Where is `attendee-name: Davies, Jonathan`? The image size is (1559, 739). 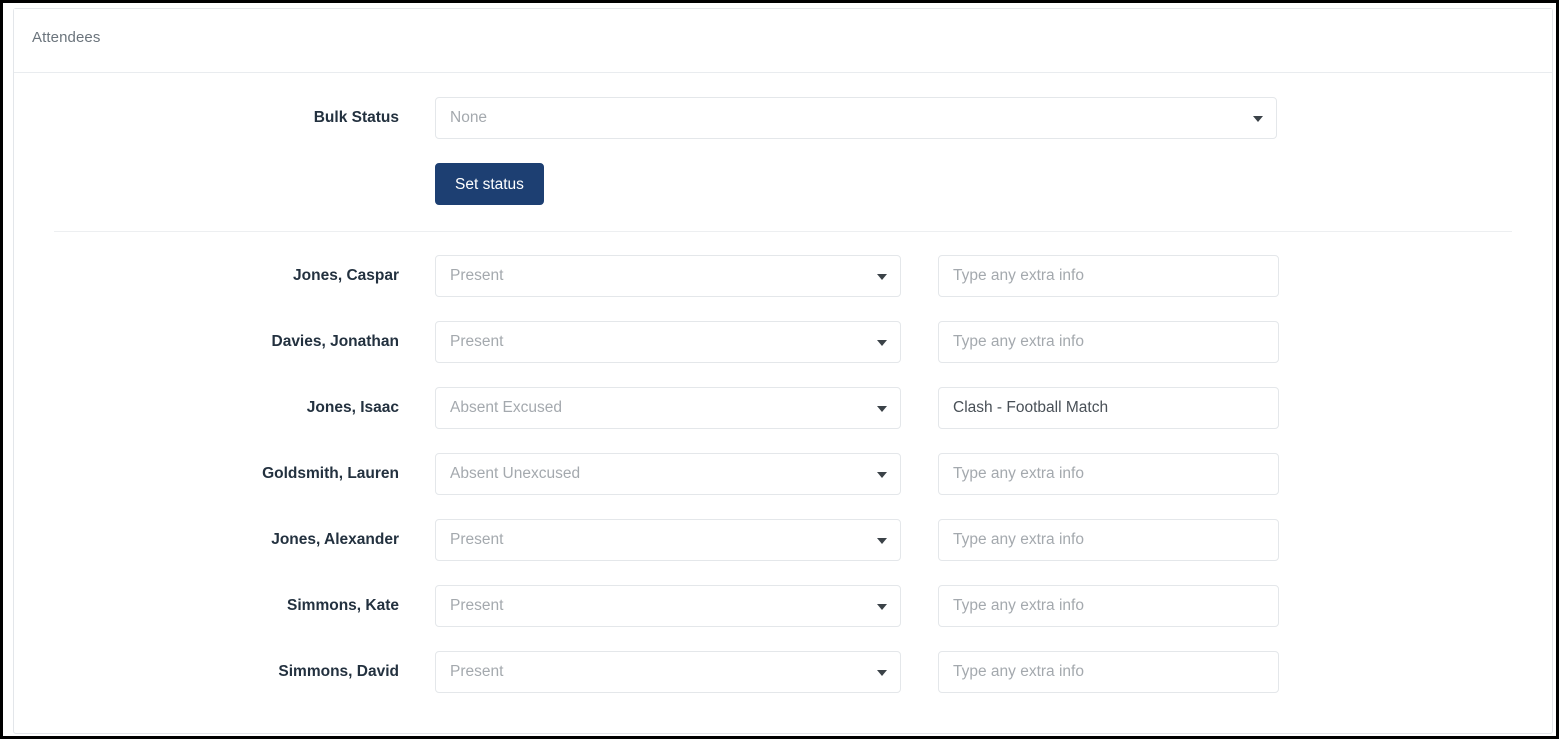 attendee-name: Davies, Jonathan is located at coordinates (335, 341).